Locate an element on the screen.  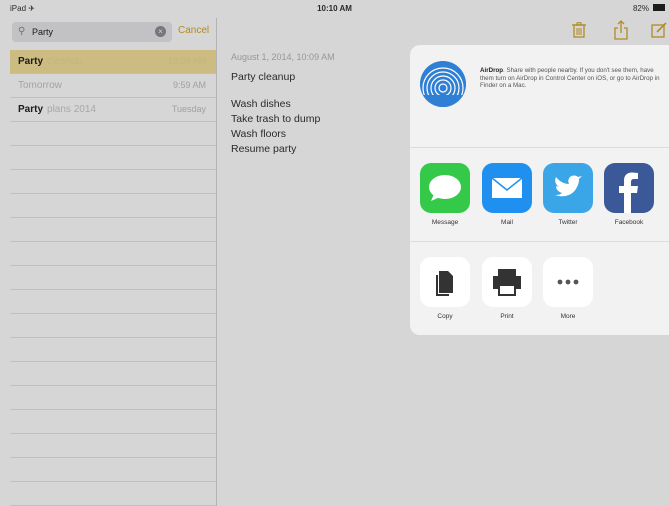
status-bar: iPad ✈︎ 10:10 AM 82% is located at coordinates (334, 9).